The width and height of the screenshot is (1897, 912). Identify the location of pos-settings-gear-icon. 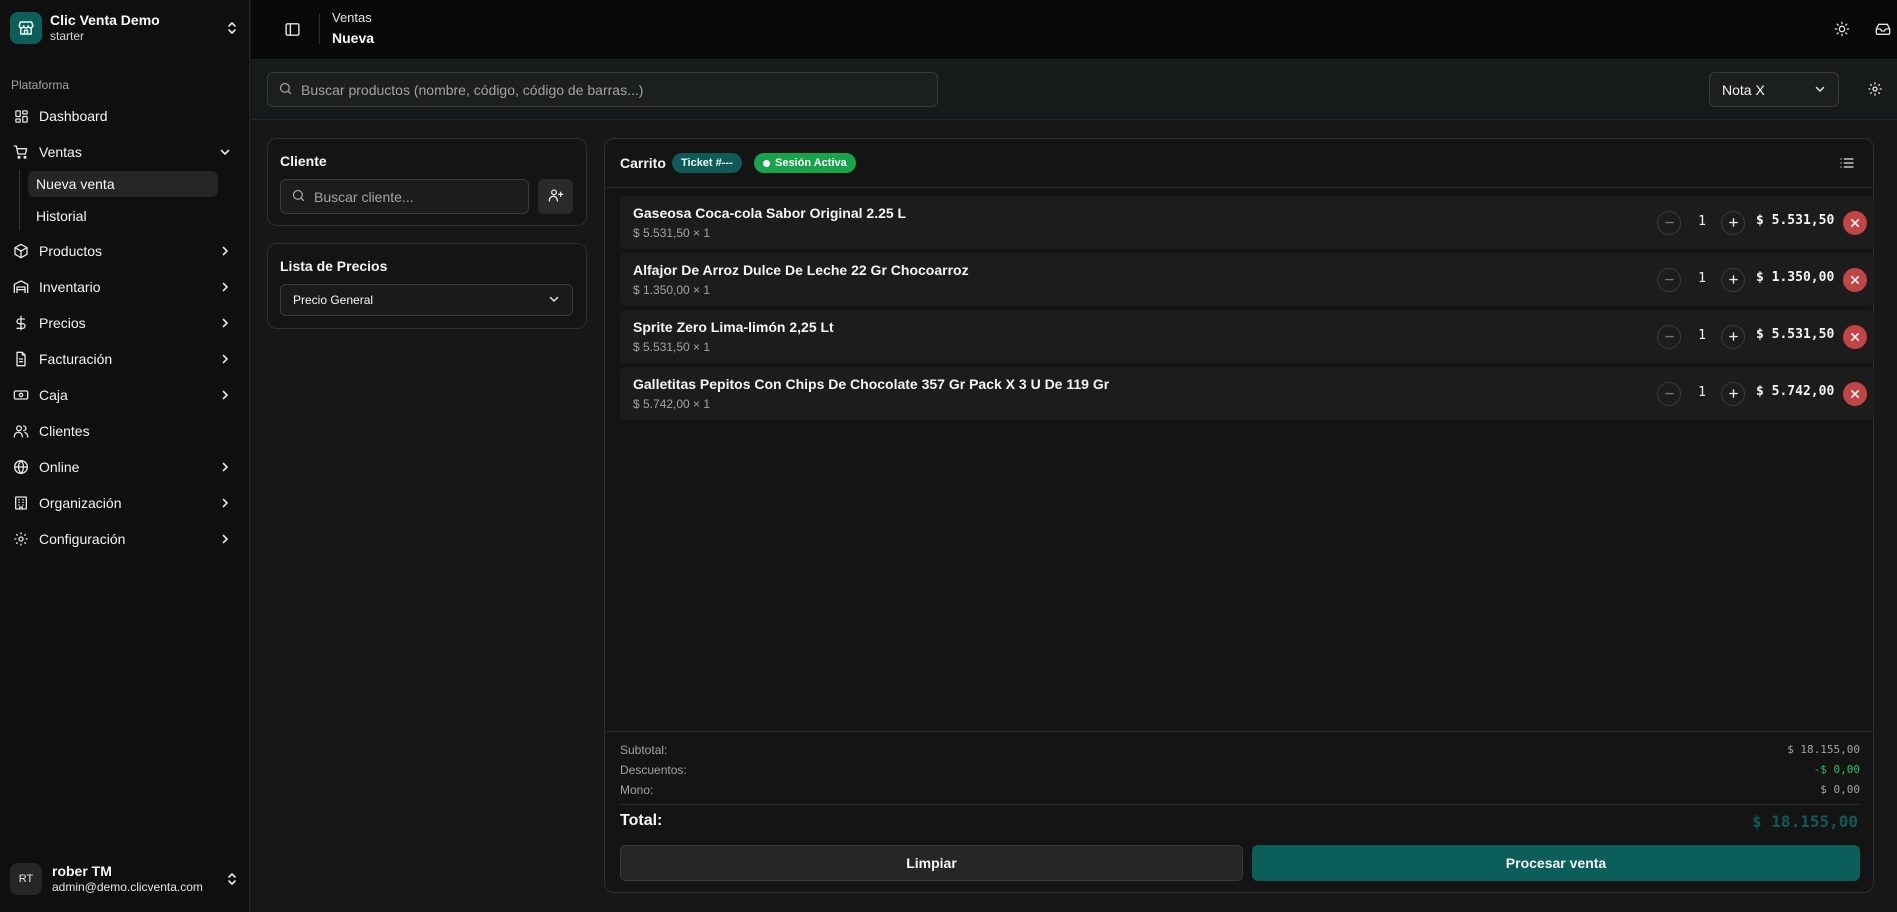
(1875, 89).